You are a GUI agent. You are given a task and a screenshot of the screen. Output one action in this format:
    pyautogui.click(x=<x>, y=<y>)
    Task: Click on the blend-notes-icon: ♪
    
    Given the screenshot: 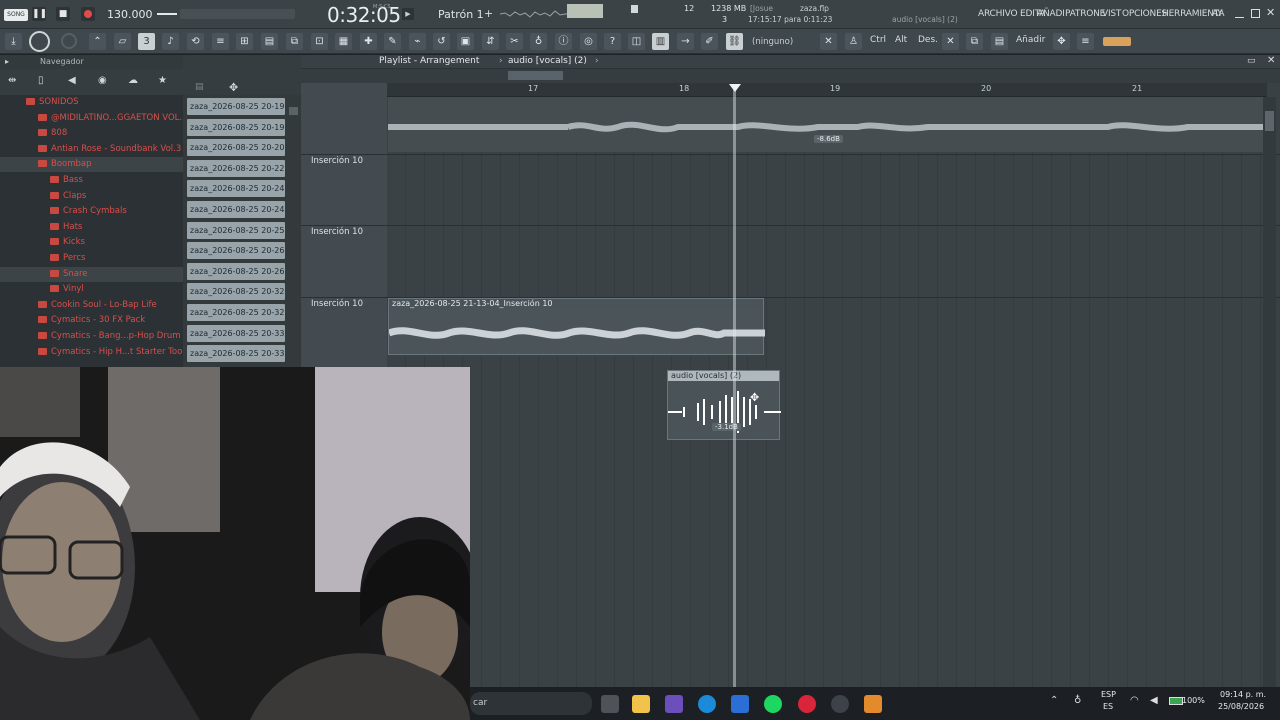 What is the action you would take?
    pyautogui.click(x=170, y=41)
    